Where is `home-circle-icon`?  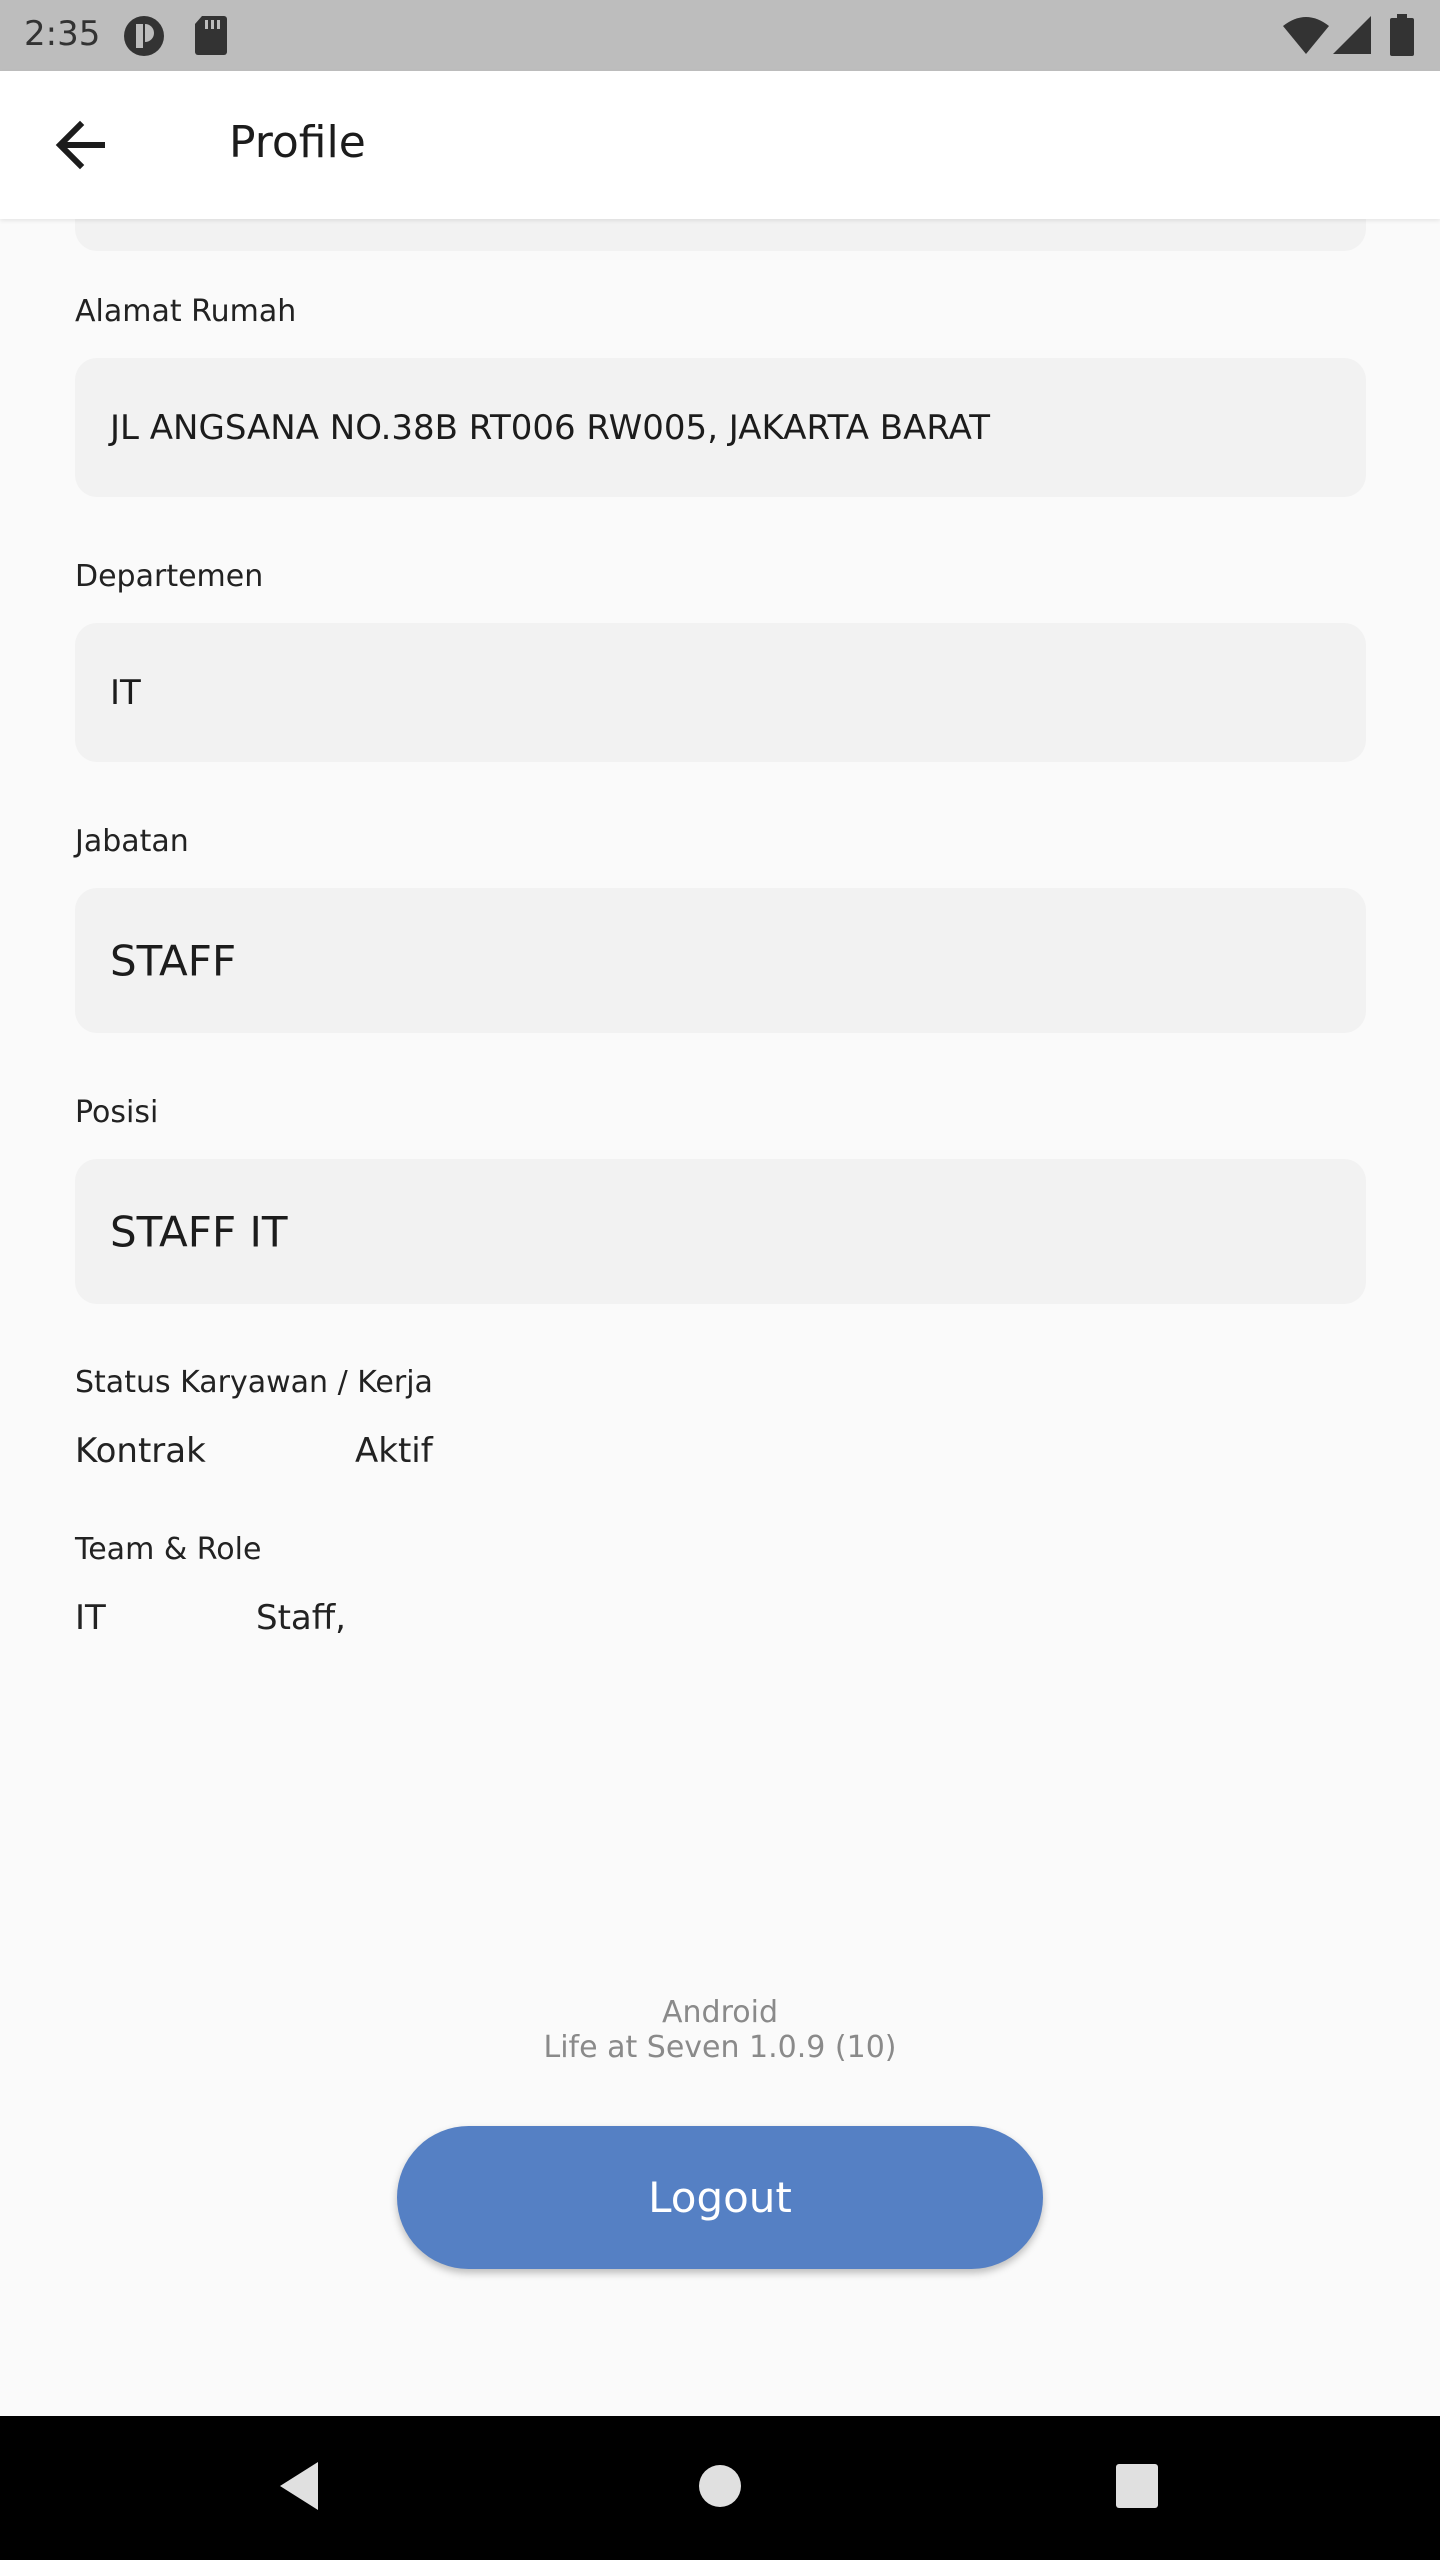
home-circle-icon is located at coordinates (720, 2488).